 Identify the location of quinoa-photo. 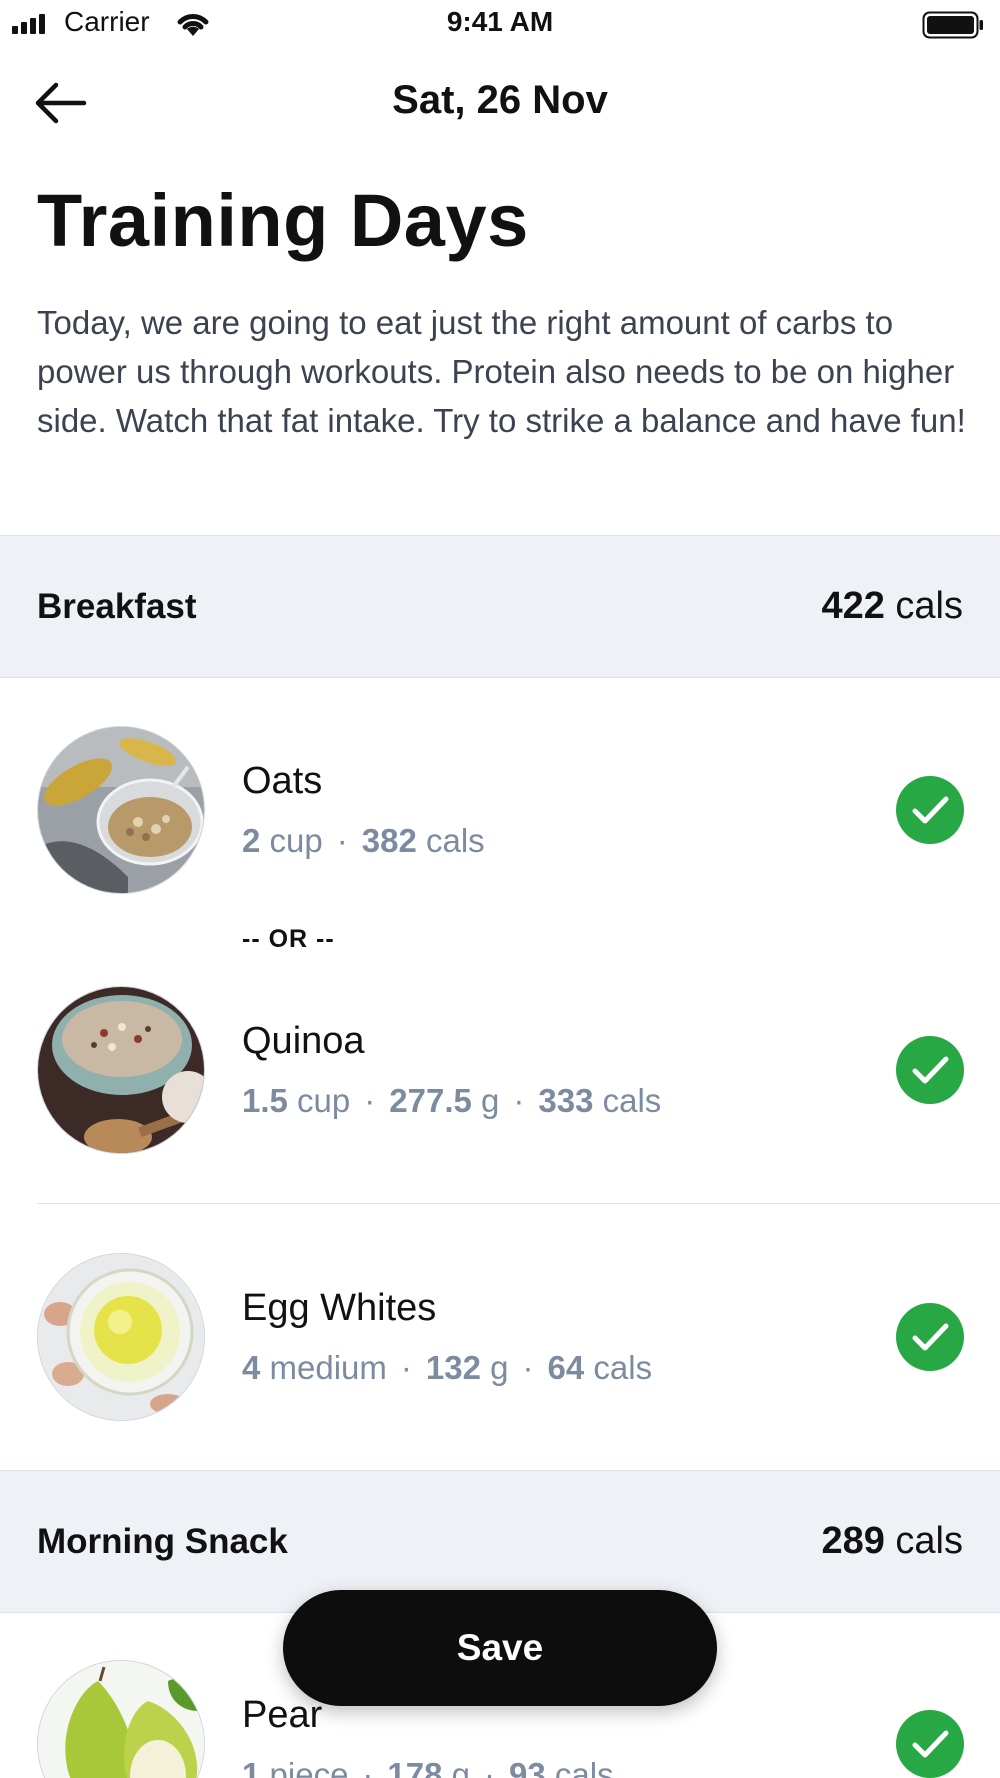
(121, 1070).